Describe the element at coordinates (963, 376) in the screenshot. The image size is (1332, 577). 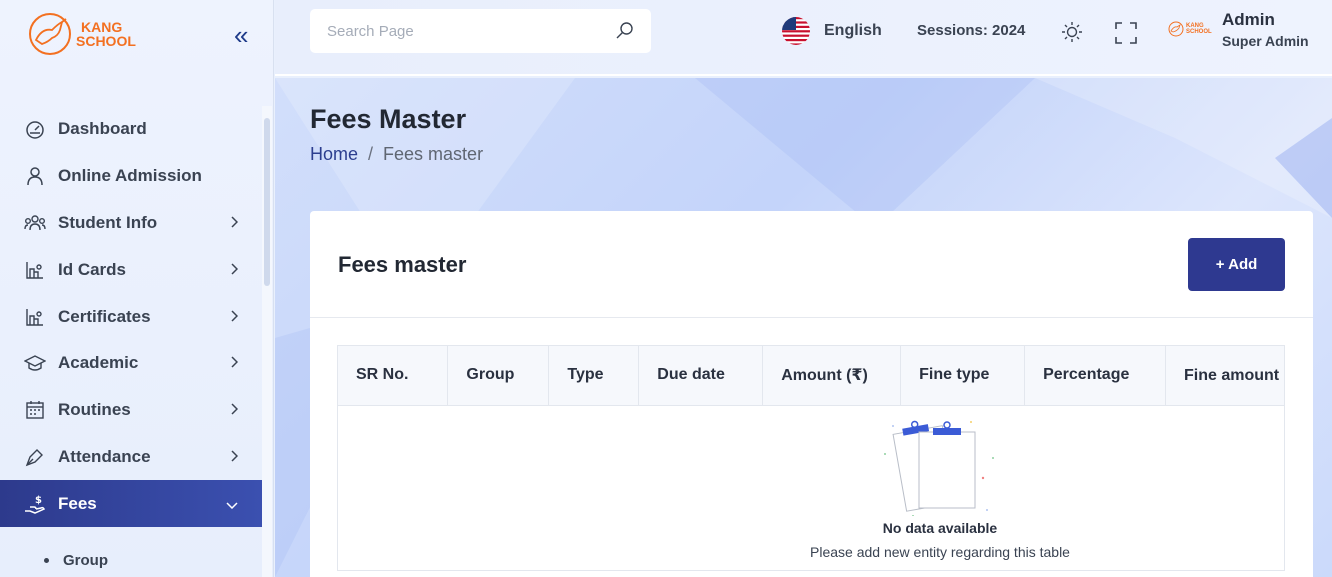
I see `column-header-fine-type: Fine type` at that location.